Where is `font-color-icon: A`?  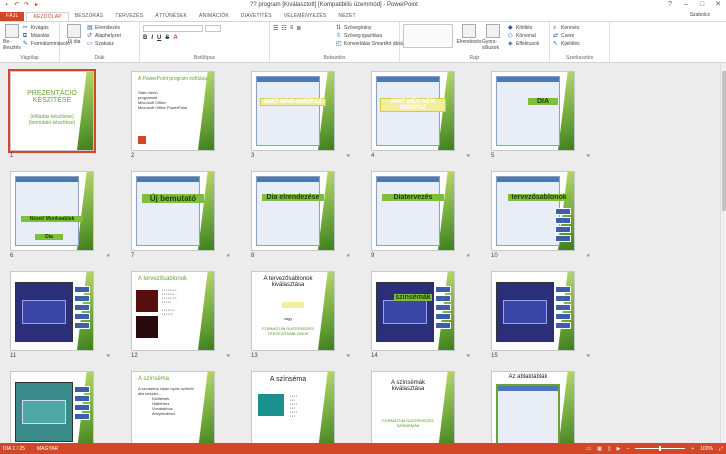 font-color-icon: A is located at coordinates (175, 38).